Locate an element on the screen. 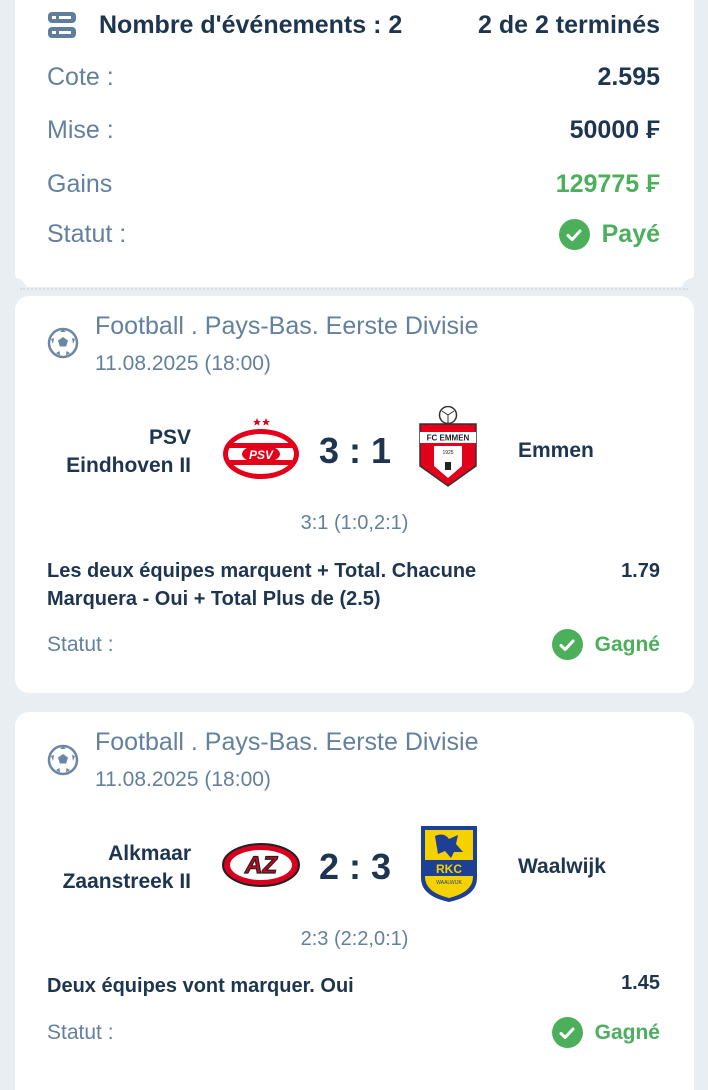 The width and height of the screenshot is (708, 1090). away-team: Emmen is located at coordinates (556, 450).